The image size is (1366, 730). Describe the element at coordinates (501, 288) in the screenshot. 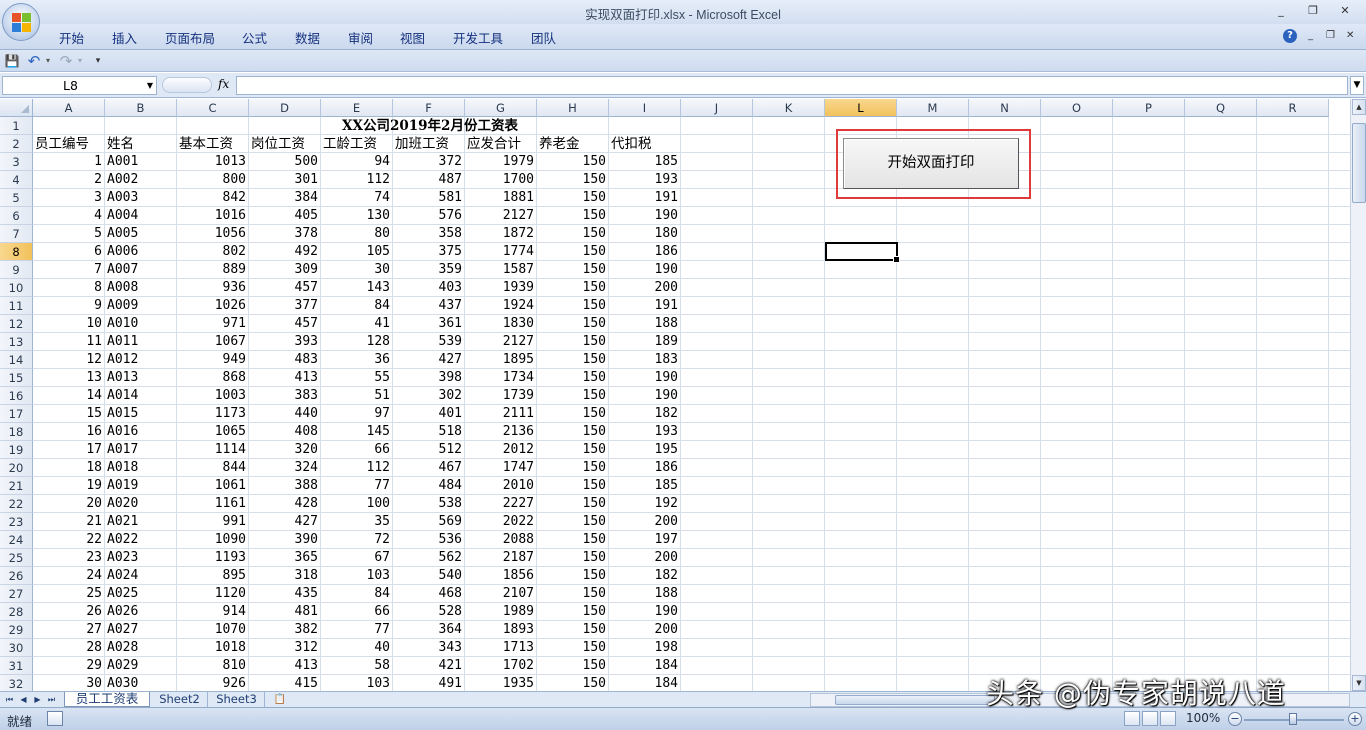

I see `table-cell: 1939` at that location.